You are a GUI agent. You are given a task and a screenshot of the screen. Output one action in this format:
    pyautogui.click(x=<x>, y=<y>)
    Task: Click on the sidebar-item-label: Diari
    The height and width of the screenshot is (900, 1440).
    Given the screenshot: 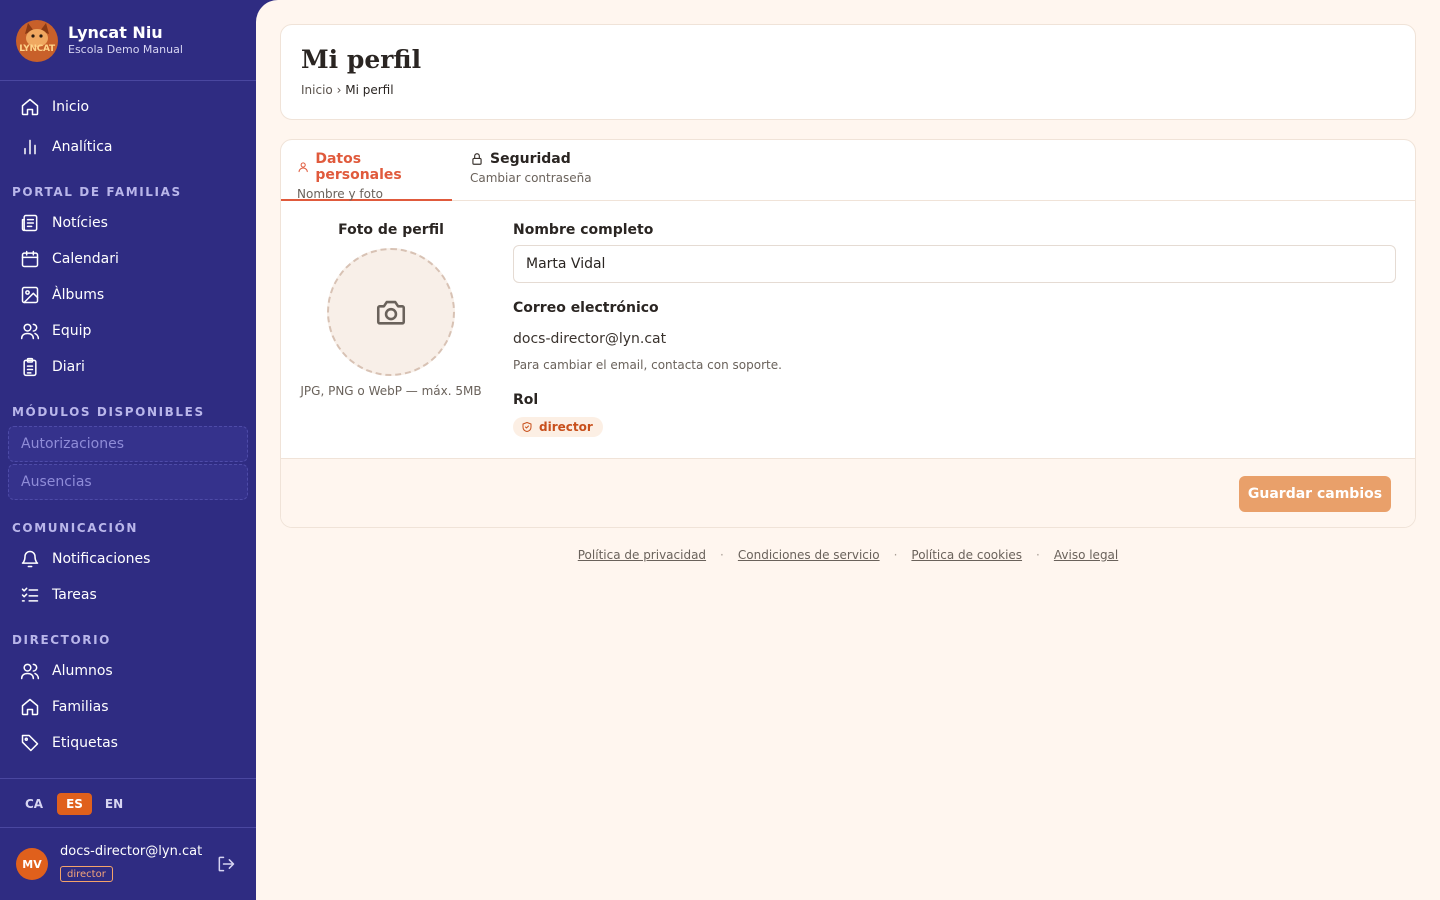 What is the action you would take?
    pyautogui.click(x=68, y=367)
    